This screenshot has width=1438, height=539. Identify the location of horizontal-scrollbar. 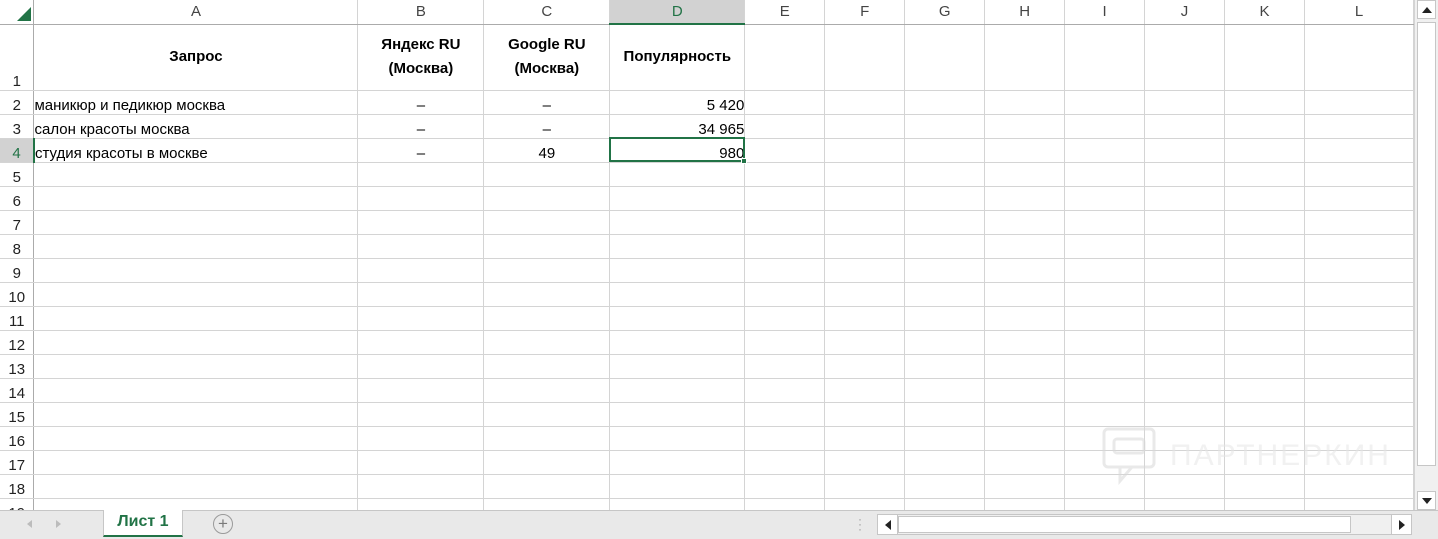
(1144, 524).